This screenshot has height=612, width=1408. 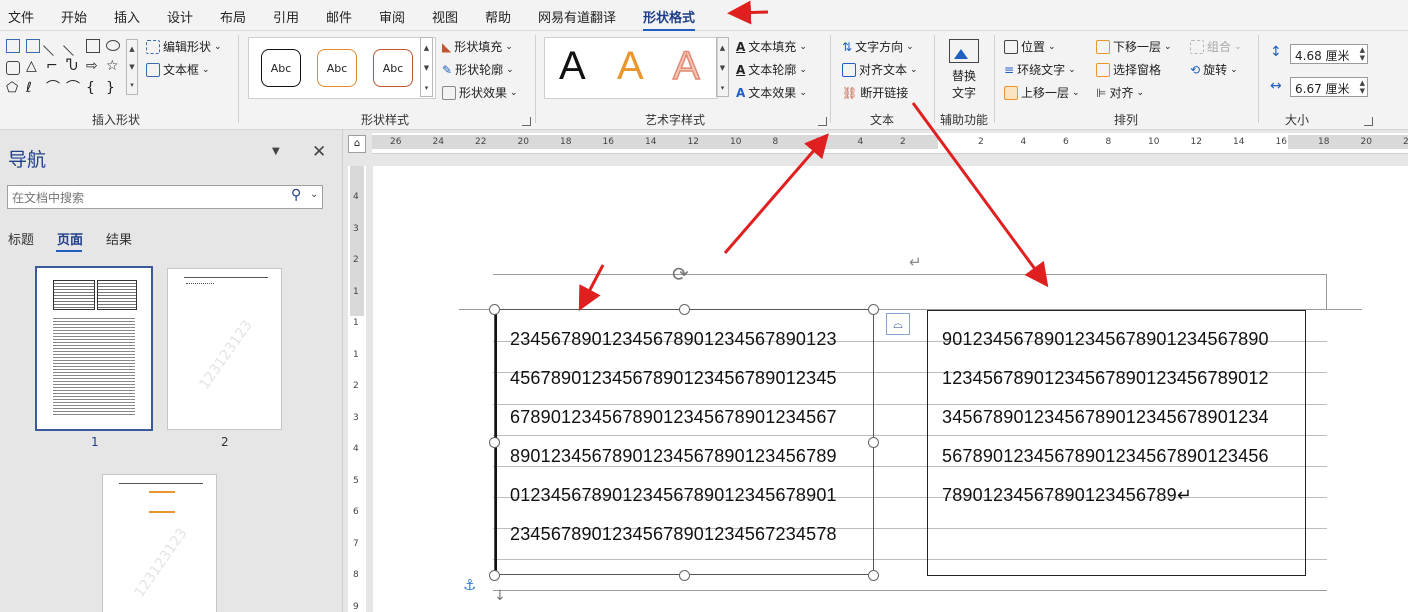 What do you see at coordinates (233, 16) in the screenshot?
I see `tab-layout: 布局` at bounding box center [233, 16].